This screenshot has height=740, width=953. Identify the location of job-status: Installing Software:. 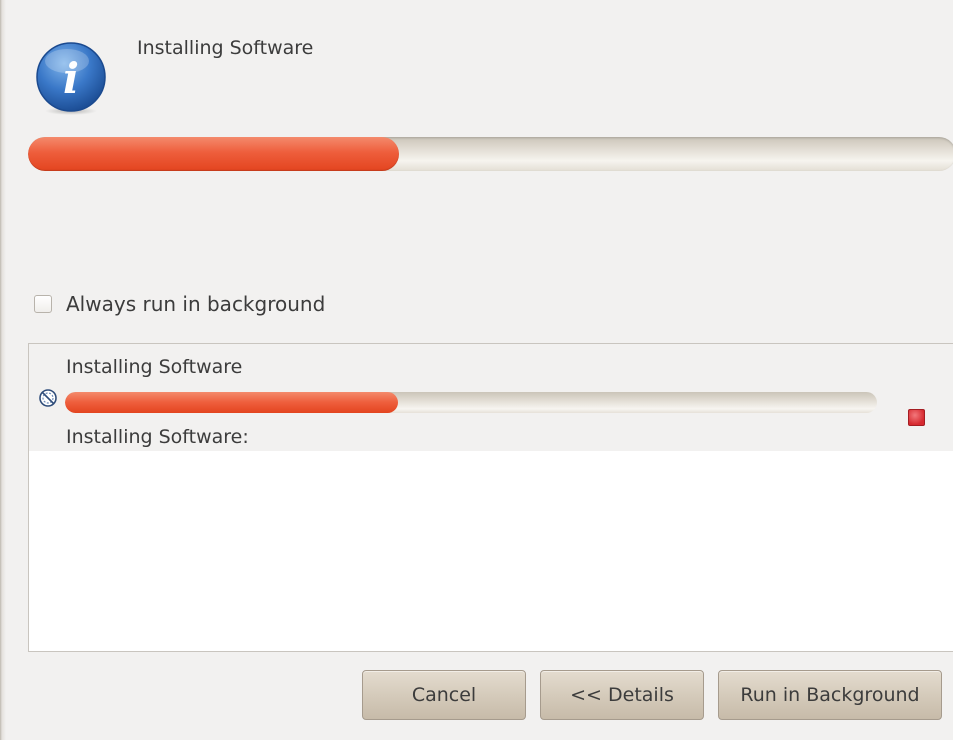
(157, 437).